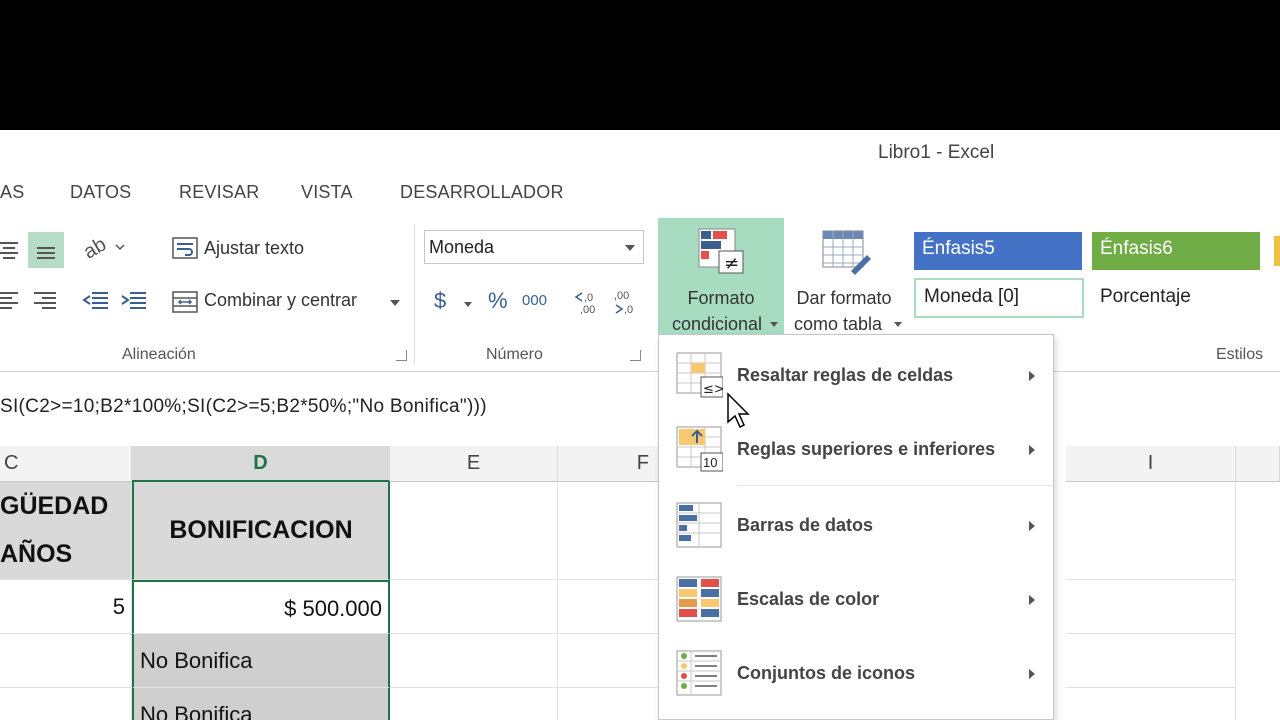  Describe the element at coordinates (440, 301) in the screenshot. I see `currency-button: $` at that location.